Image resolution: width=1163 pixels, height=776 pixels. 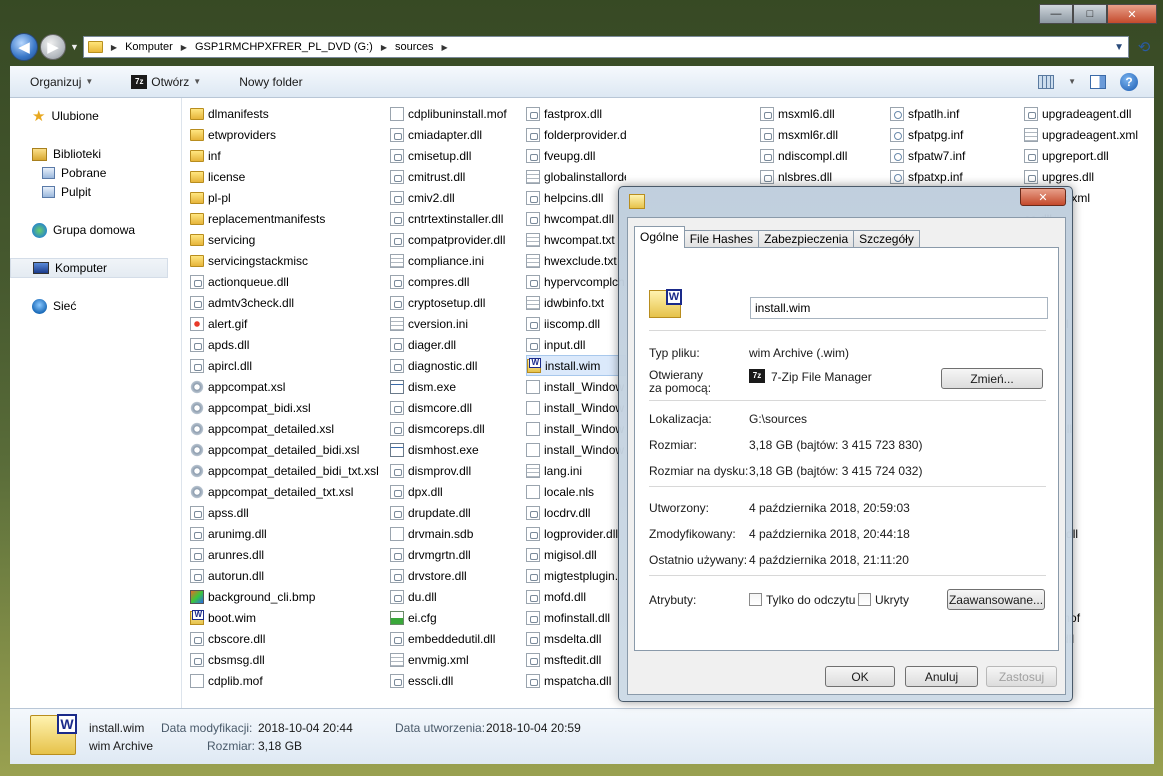 What do you see at coordinates (886, 239) in the screenshot?
I see `tab-details: Szczegóły` at bounding box center [886, 239].